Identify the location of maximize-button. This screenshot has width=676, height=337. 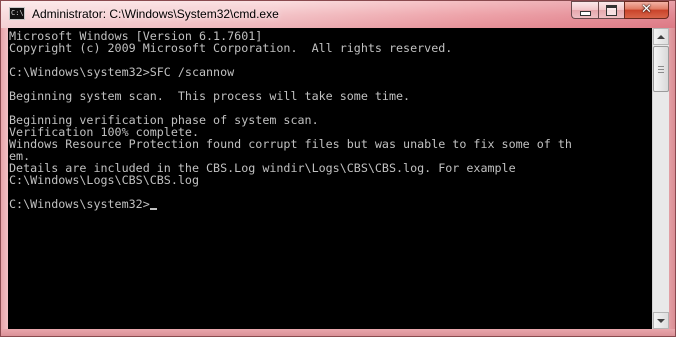
(611, 10).